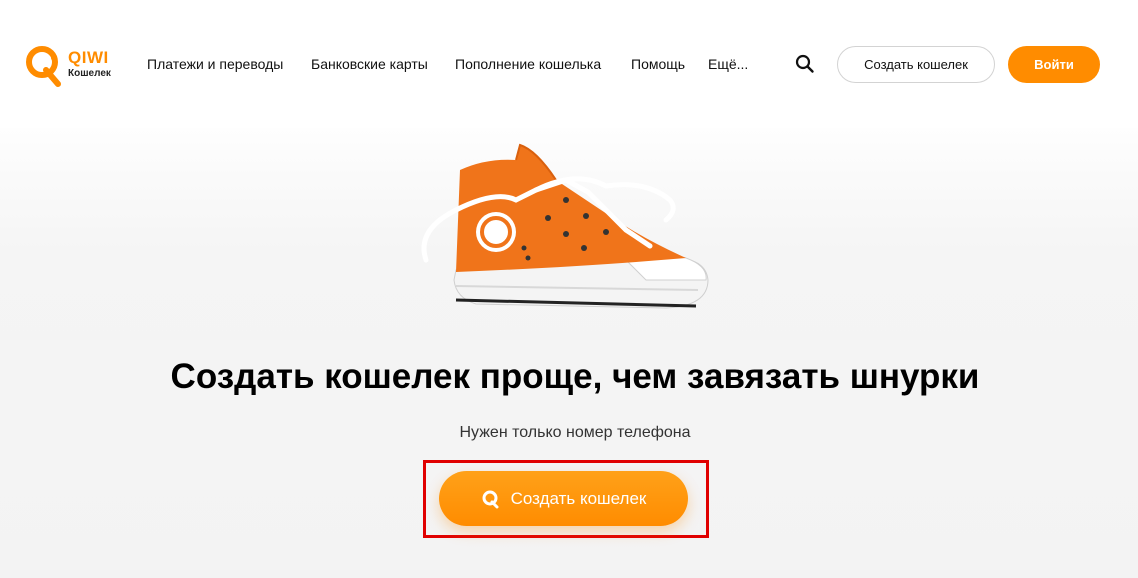 Image resolution: width=1138 pixels, height=578 pixels. What do you see at coordinates (89, 73) in the screenshot?
I see `logo-subtitle: Кошелек` at bounding box center [89, 73].